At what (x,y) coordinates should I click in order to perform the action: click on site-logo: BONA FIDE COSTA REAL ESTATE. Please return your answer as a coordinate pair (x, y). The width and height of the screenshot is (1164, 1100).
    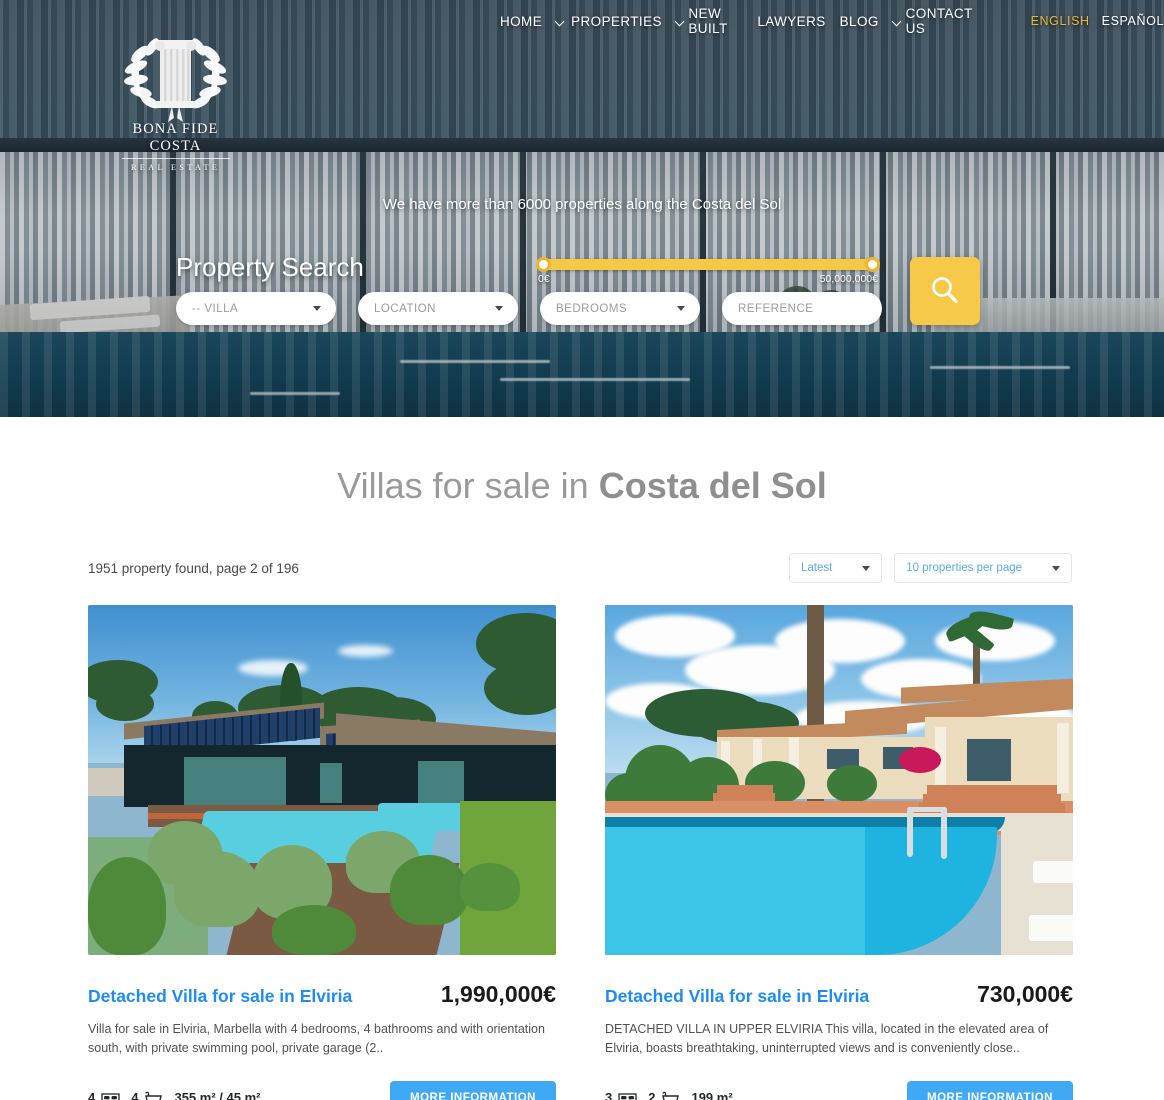
    Looking at the image, I should click on (175, 97).